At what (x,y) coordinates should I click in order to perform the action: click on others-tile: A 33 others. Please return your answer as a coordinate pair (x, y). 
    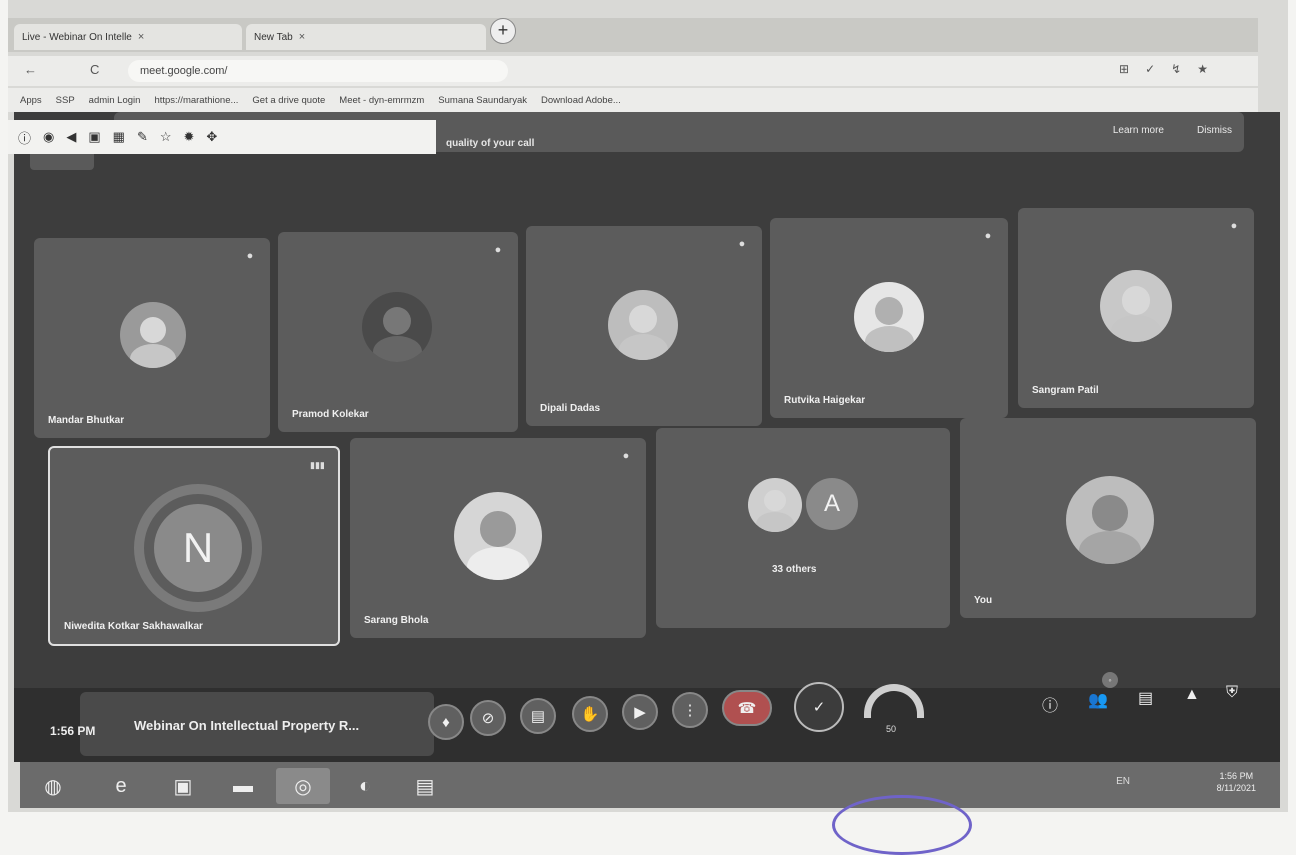
    Looking at the image, I should click on (803, 528).